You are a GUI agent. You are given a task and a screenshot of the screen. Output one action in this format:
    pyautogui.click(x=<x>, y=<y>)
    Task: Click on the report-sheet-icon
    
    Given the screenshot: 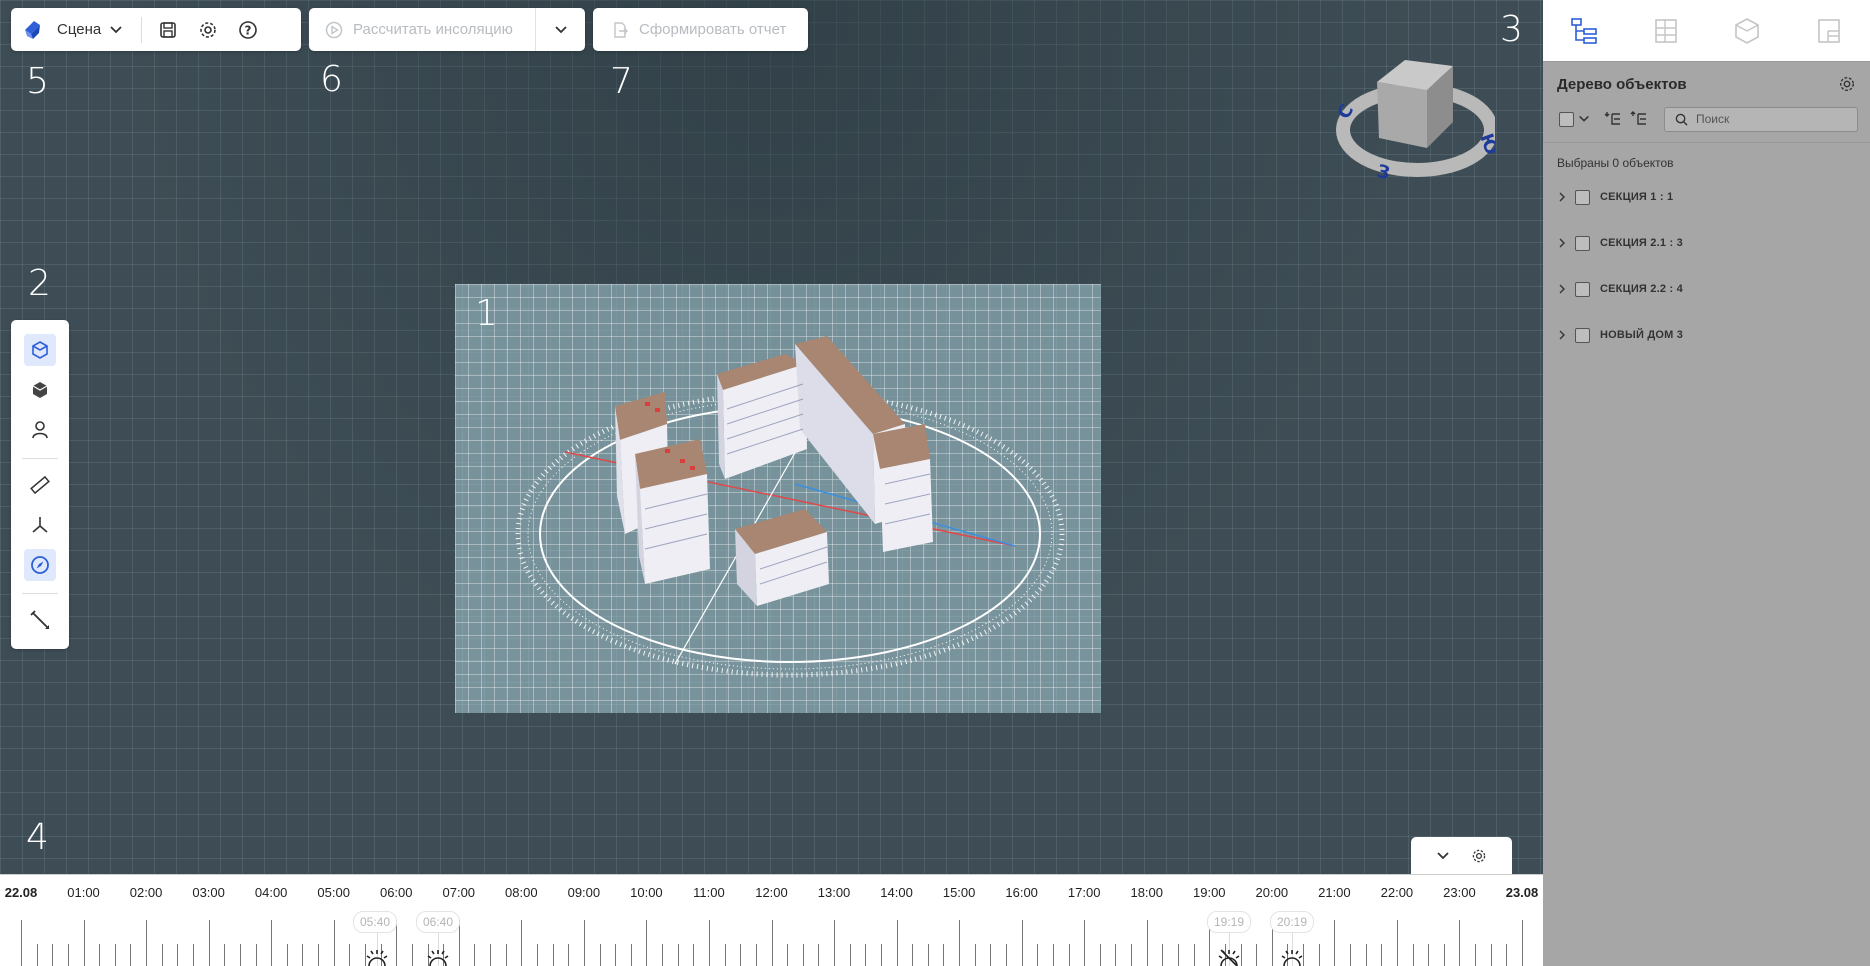 What is the action you would take?
    pyautogui.click(x=1829, y=30)
    